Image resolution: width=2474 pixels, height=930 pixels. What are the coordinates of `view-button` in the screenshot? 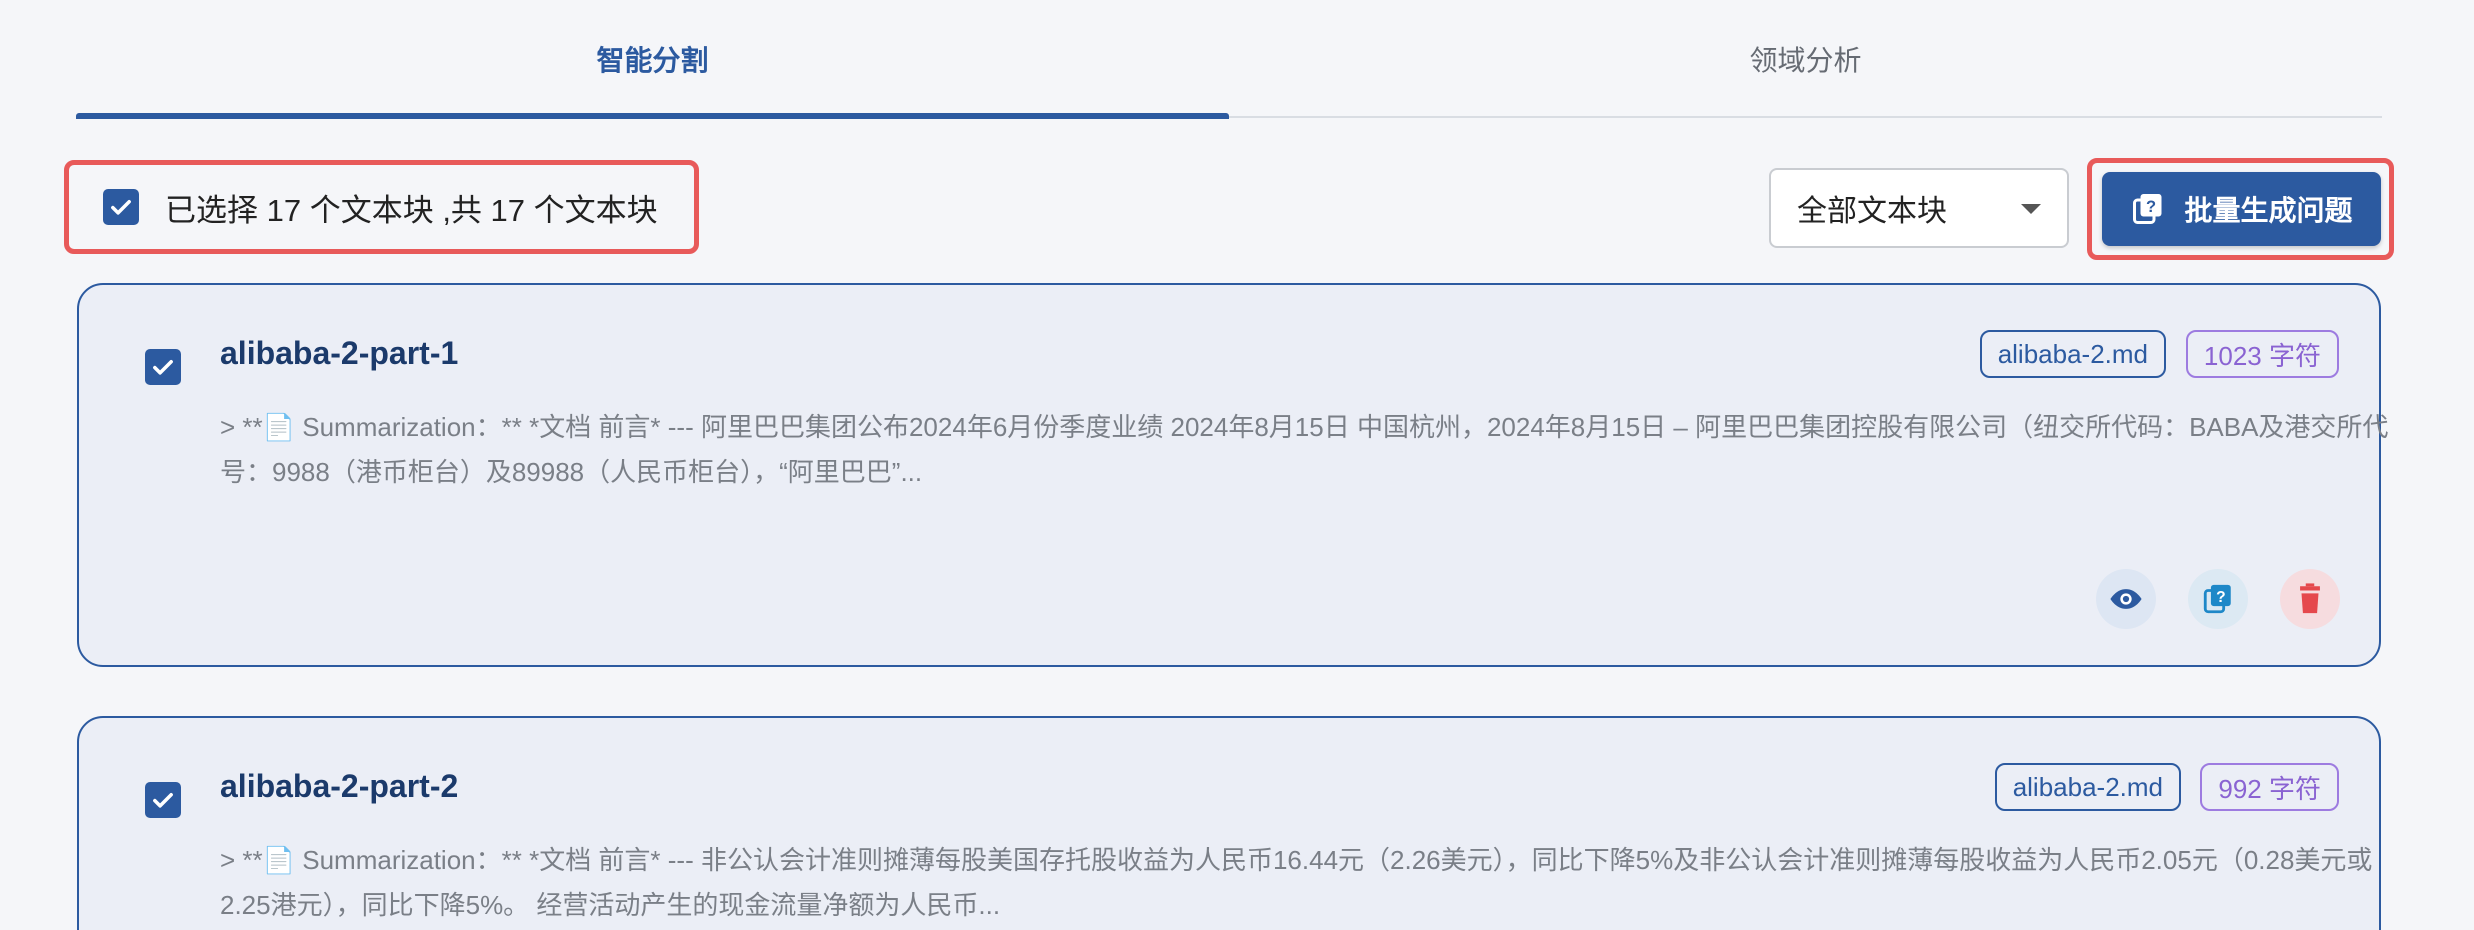 It's located at (2126, 599).